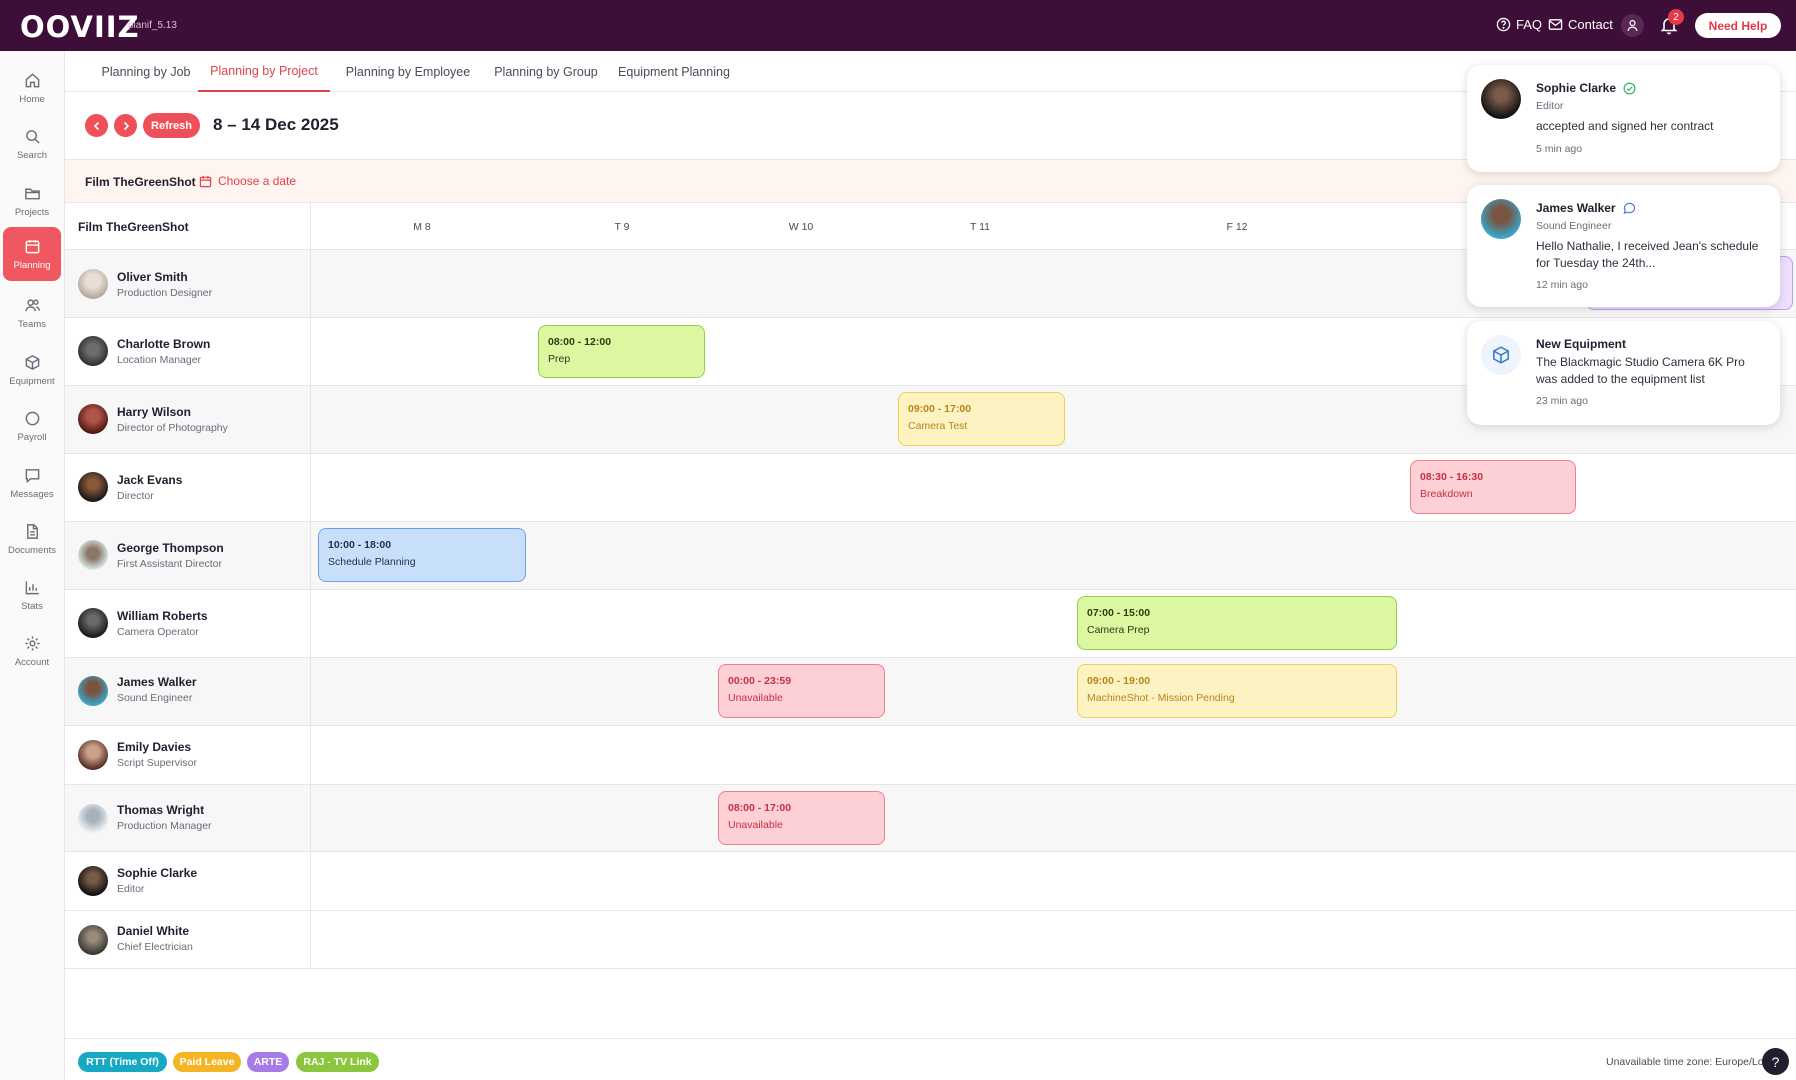 The width and height of the screenshot is (1796, 1080). I want to click on notification-time: 23 min ago, so click(1562, 401).